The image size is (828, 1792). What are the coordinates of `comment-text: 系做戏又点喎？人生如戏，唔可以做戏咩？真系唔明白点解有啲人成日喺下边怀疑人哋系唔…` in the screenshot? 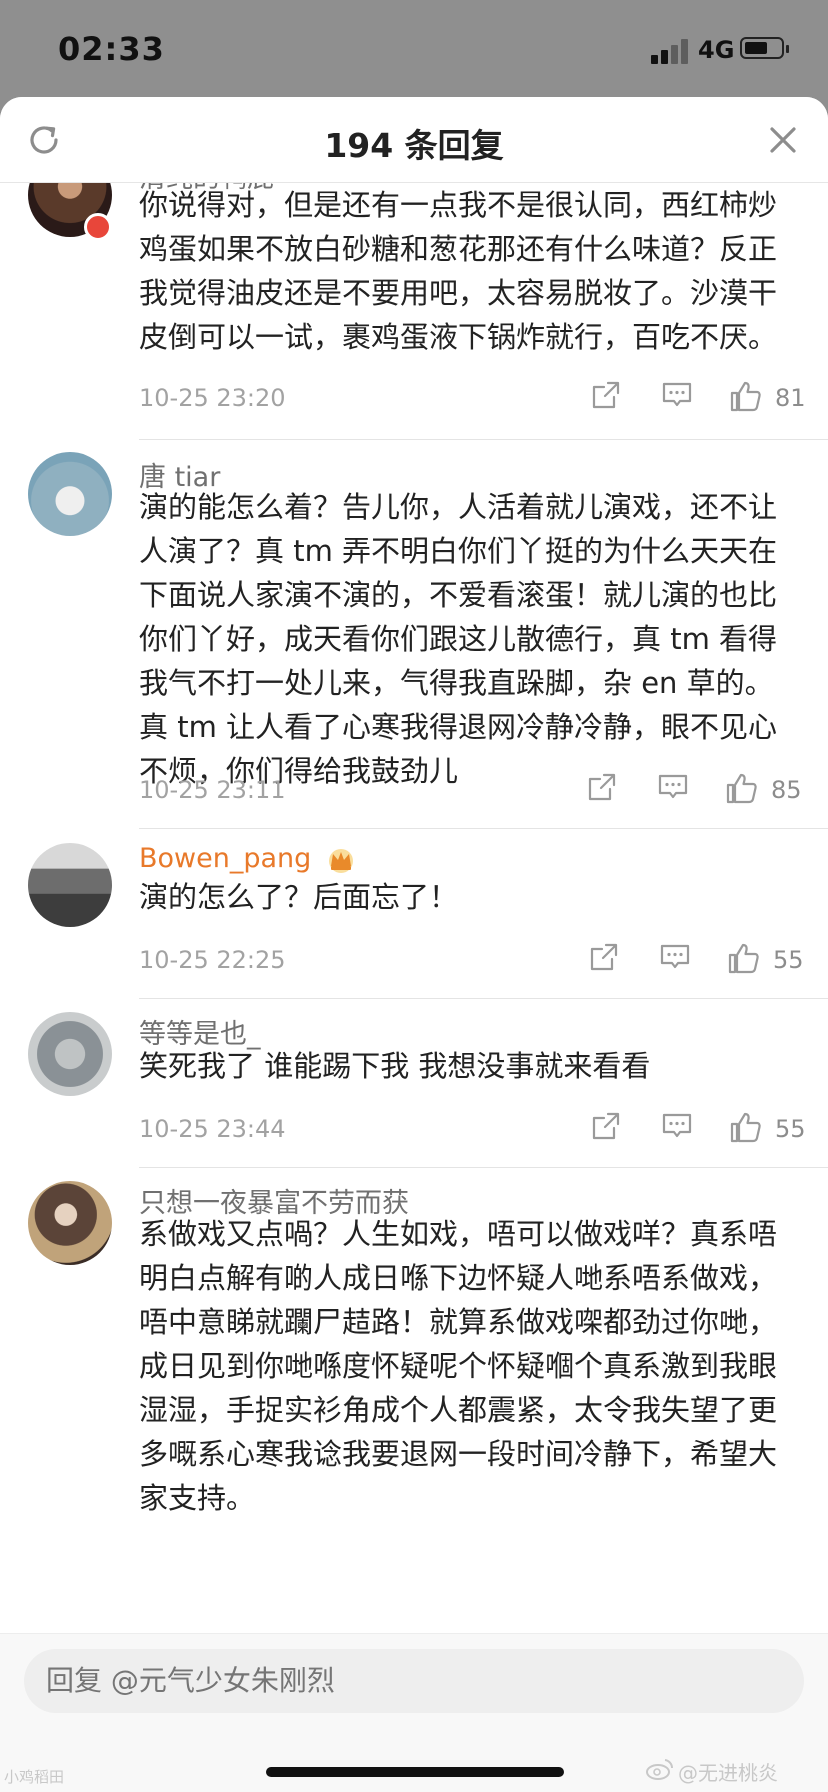 It's located at (458, 1366).